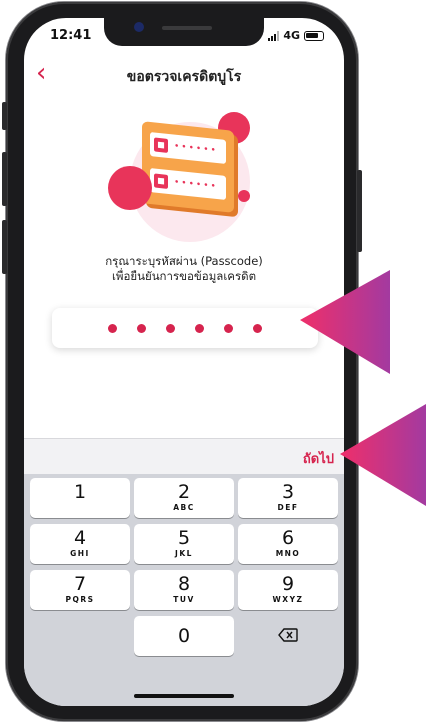 The image size is (426, 725). I want to click on power-button, so click(359, 211).